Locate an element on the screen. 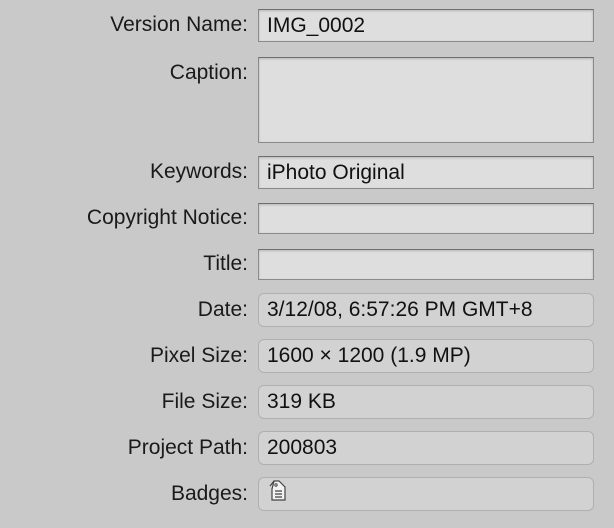 The height and width of the screenshot is (528, 614). copyright-field is located at coordinates (426, 218).